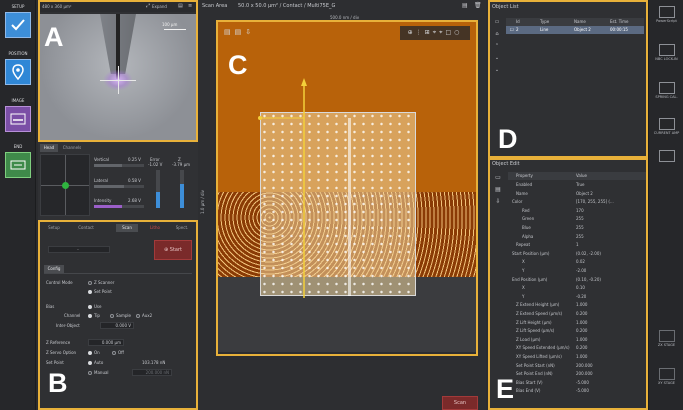  What do you see at coordinates (202, 202) in the screenshot?
I see `y-scale-label: 1.0 µm / div` at bounding box center [202, 202].